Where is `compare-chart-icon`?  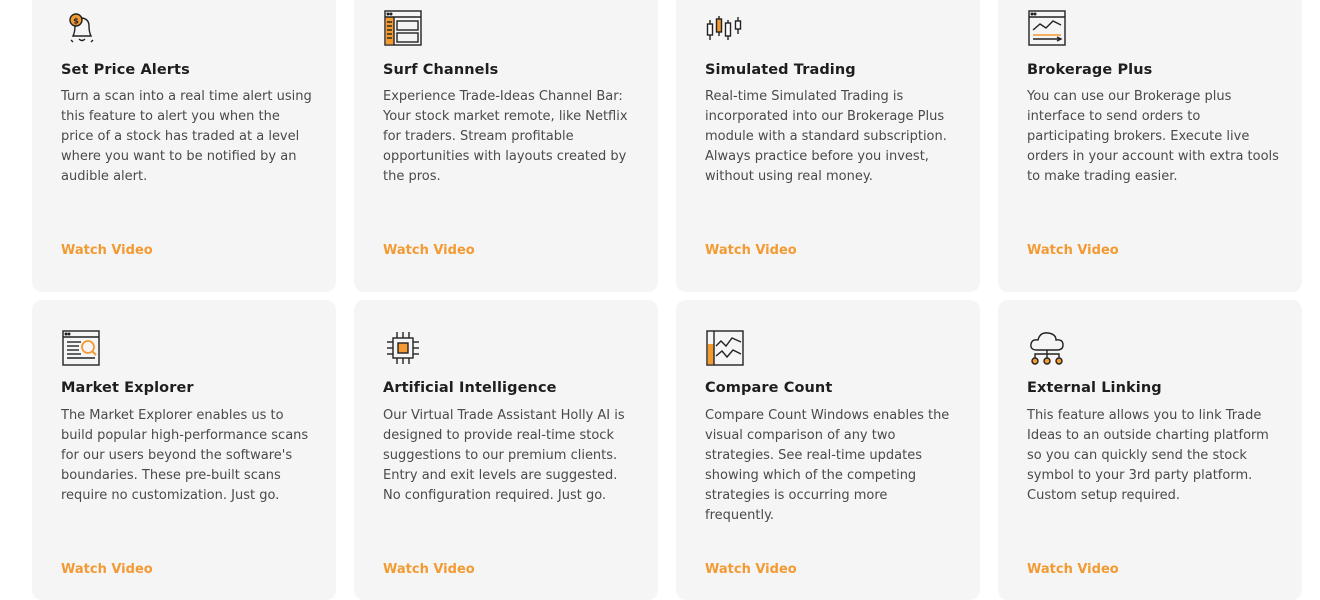 compare-chart-icon is located at coordinates (725, 348).